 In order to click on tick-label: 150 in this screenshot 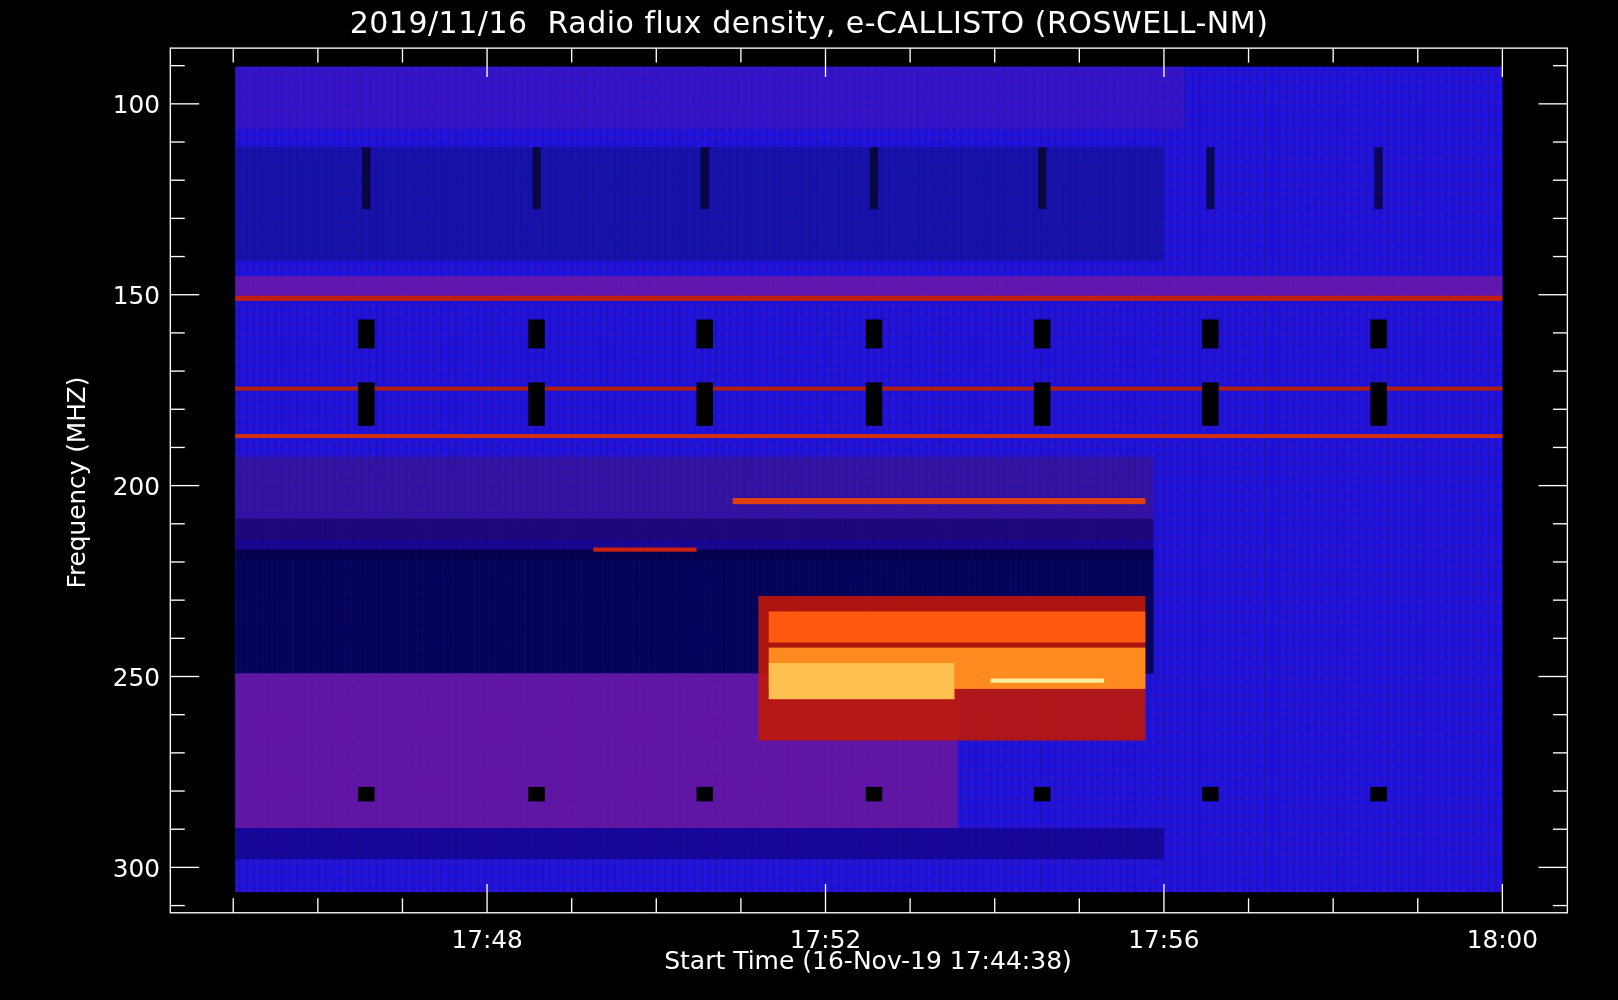, I will do `click(136, 295)`.